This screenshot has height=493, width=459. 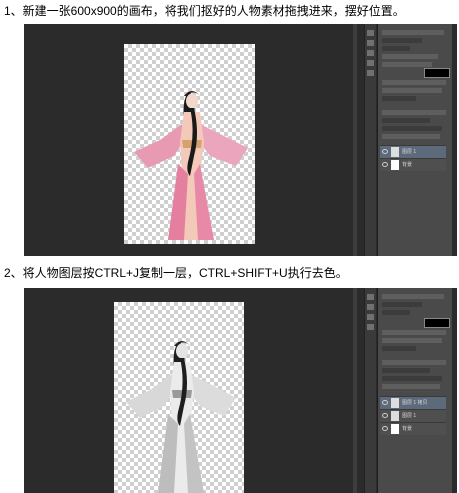 I want to click on character-icon, so click(x=370, y=73).